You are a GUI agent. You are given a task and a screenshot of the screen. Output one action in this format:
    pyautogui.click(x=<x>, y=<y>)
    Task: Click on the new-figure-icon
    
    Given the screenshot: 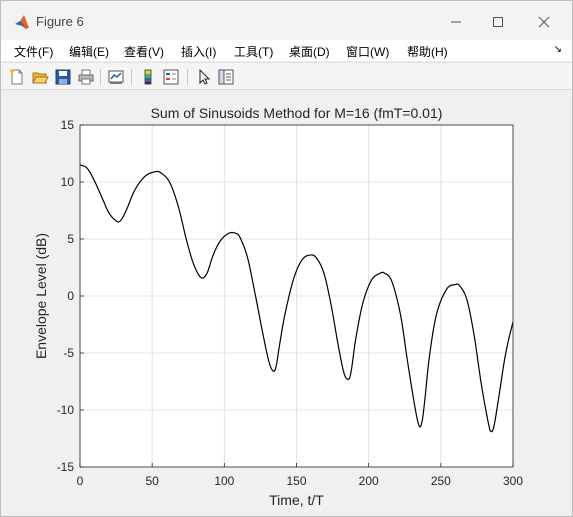 What is the action you would take?
    pyautogui.click(x=17, y=77)
    